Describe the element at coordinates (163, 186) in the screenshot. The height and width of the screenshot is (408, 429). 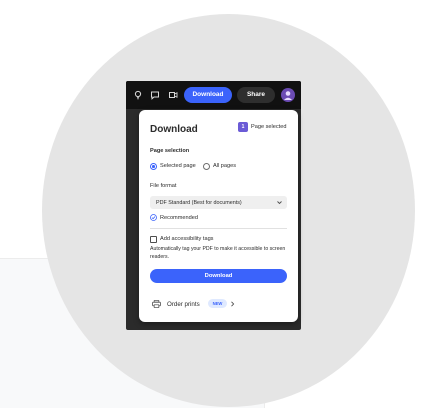
I see `file-format-label: File format` at that location.